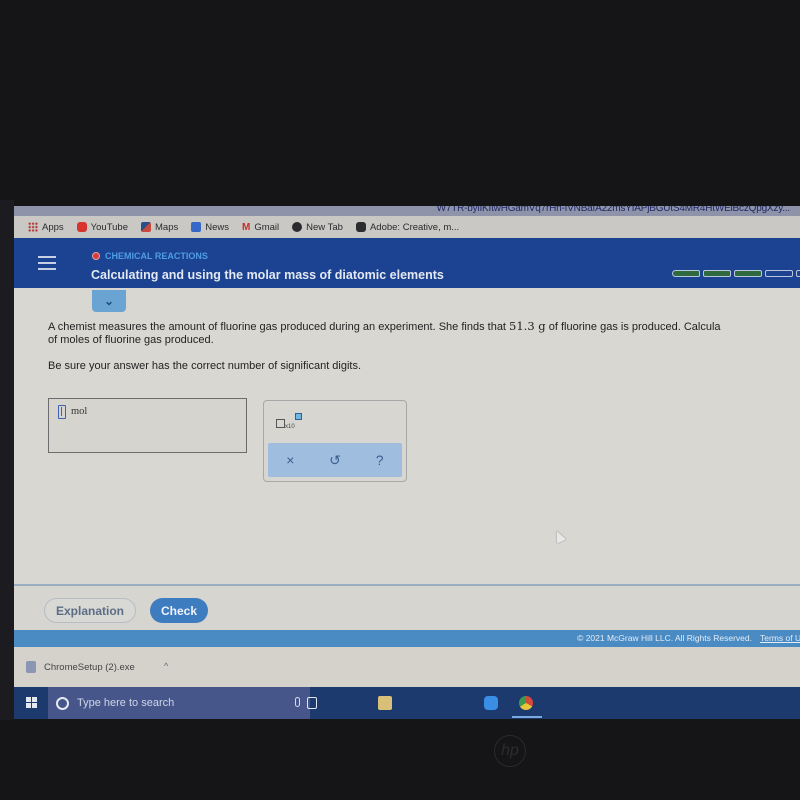 Image resolution: width=800 pixels, height=800 pixels. What do you see at coordinates (380, 460) in the screenshot?
I see `help-button: ?` at bounding box center [380, 460].